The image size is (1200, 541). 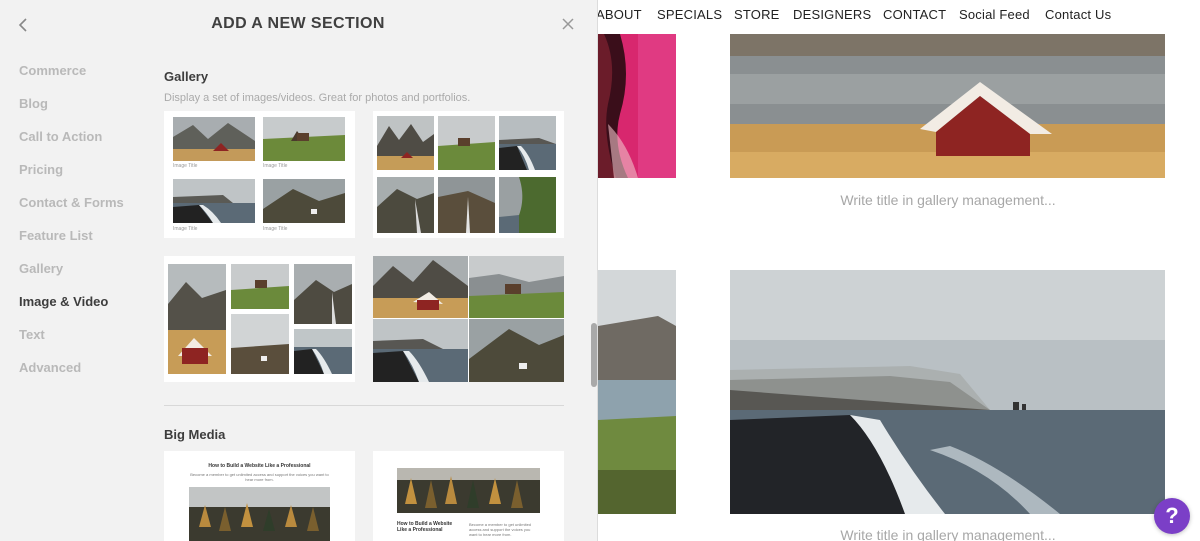 I want to click on back-button, so click(x=24, y=25).